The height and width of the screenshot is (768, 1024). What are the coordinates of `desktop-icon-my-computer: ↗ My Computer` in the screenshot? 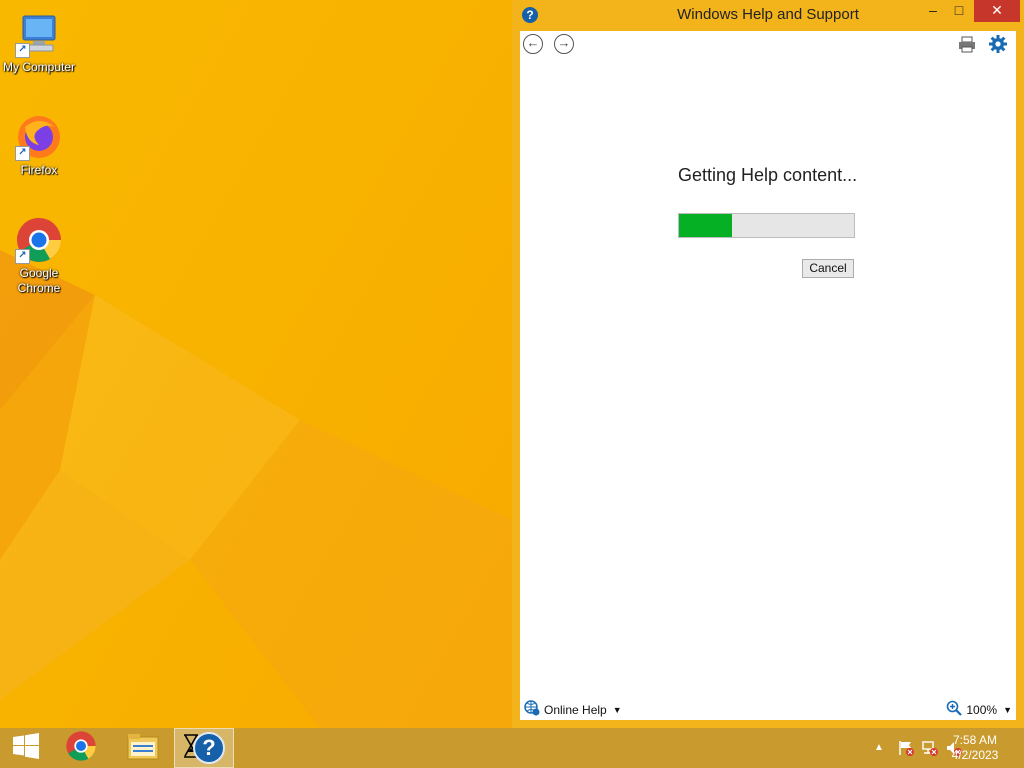 It's located at (39, 42).